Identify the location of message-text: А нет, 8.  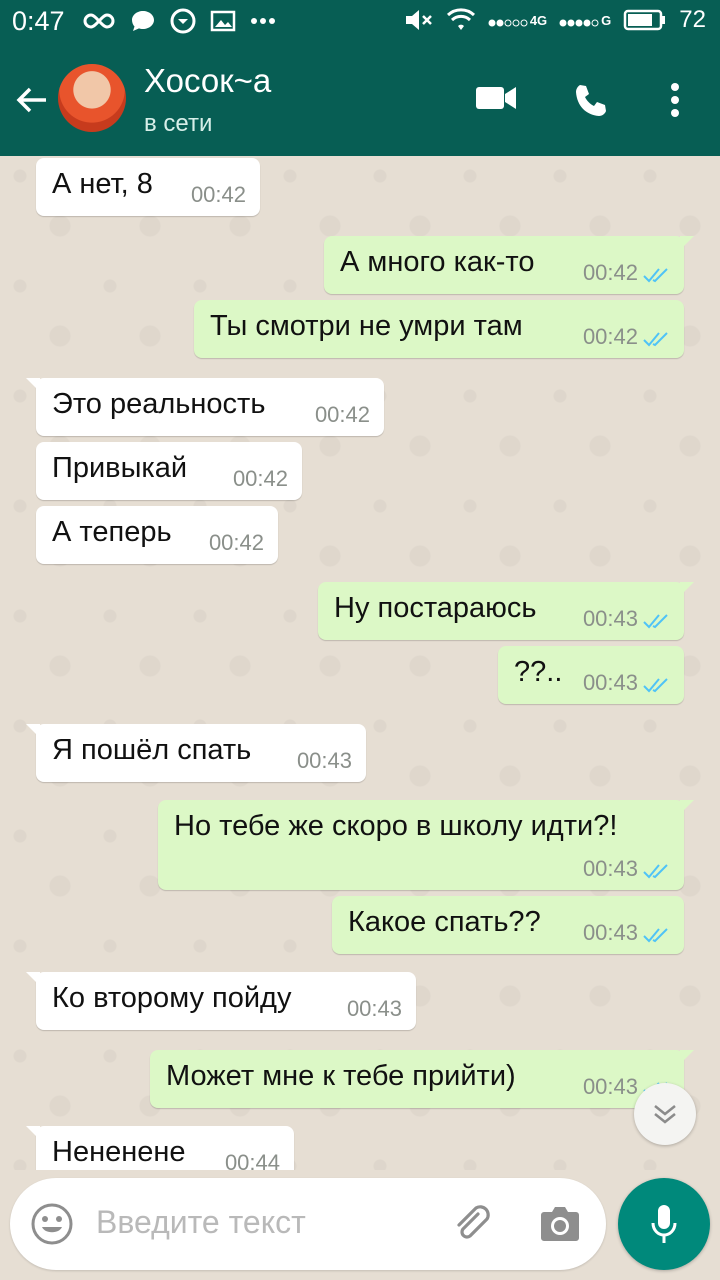
(102, 184).